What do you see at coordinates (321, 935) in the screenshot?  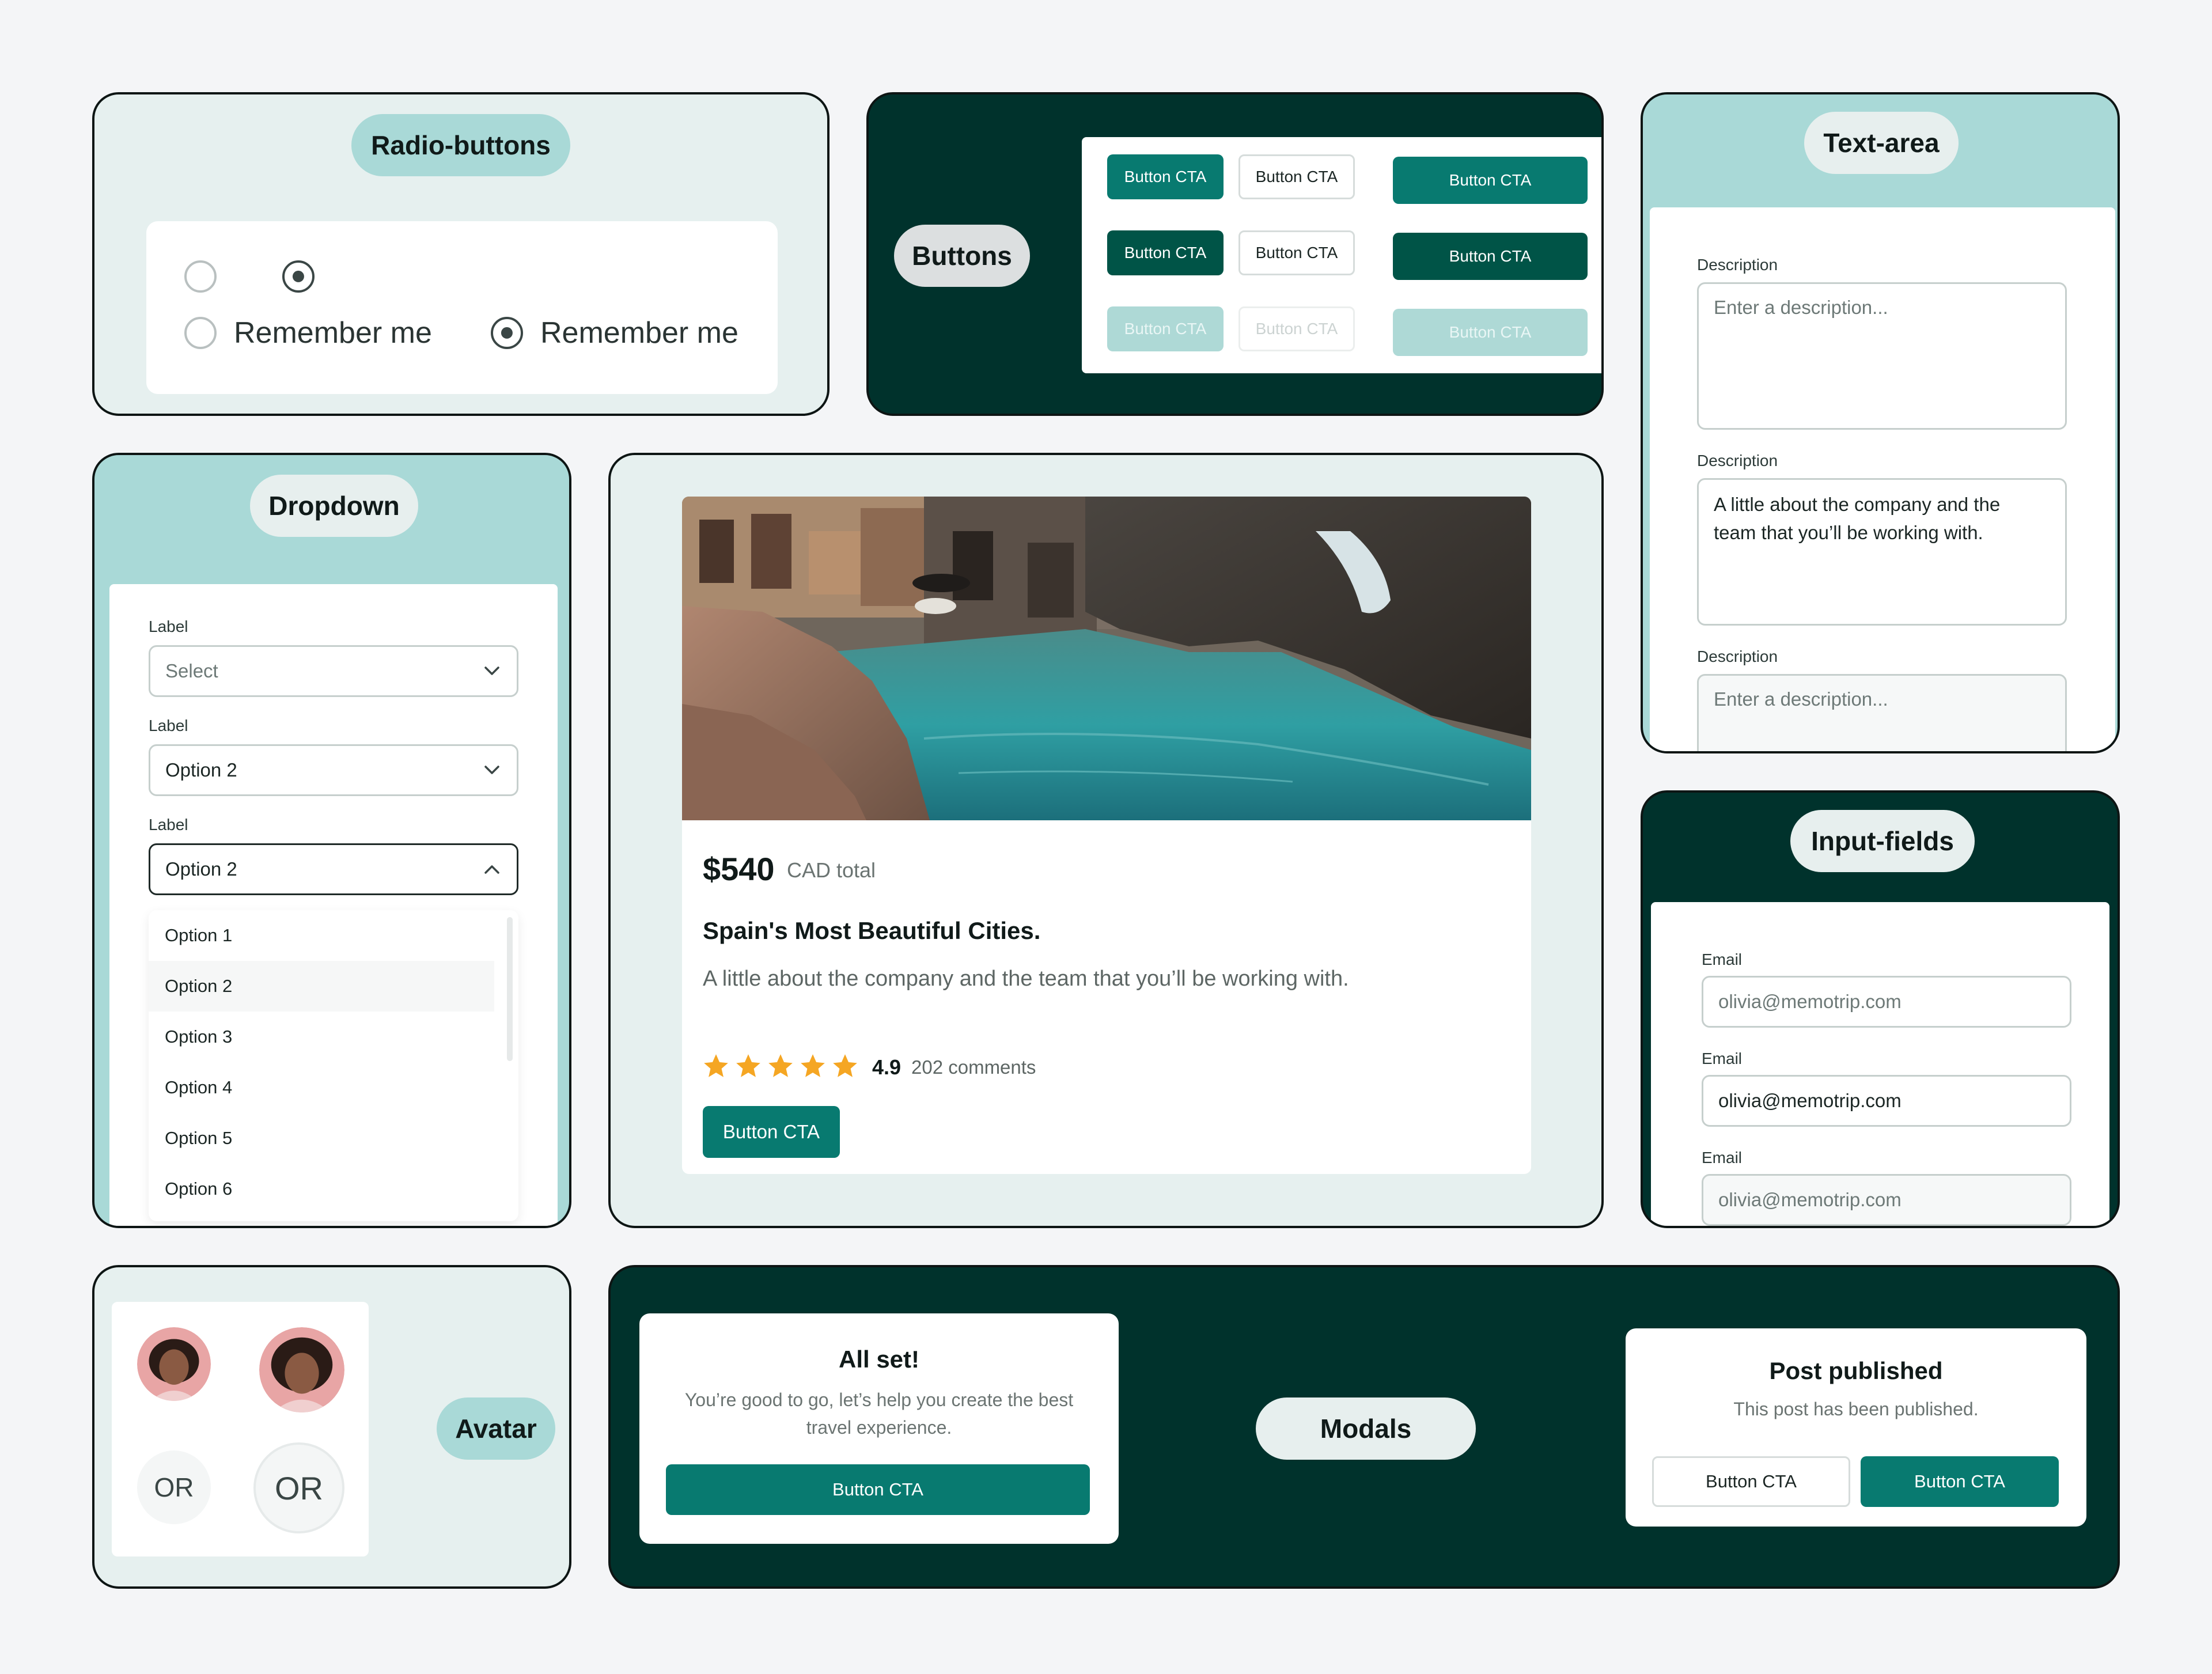 I see `dropdown-option: Option 1` at bounding box center [321, 935].